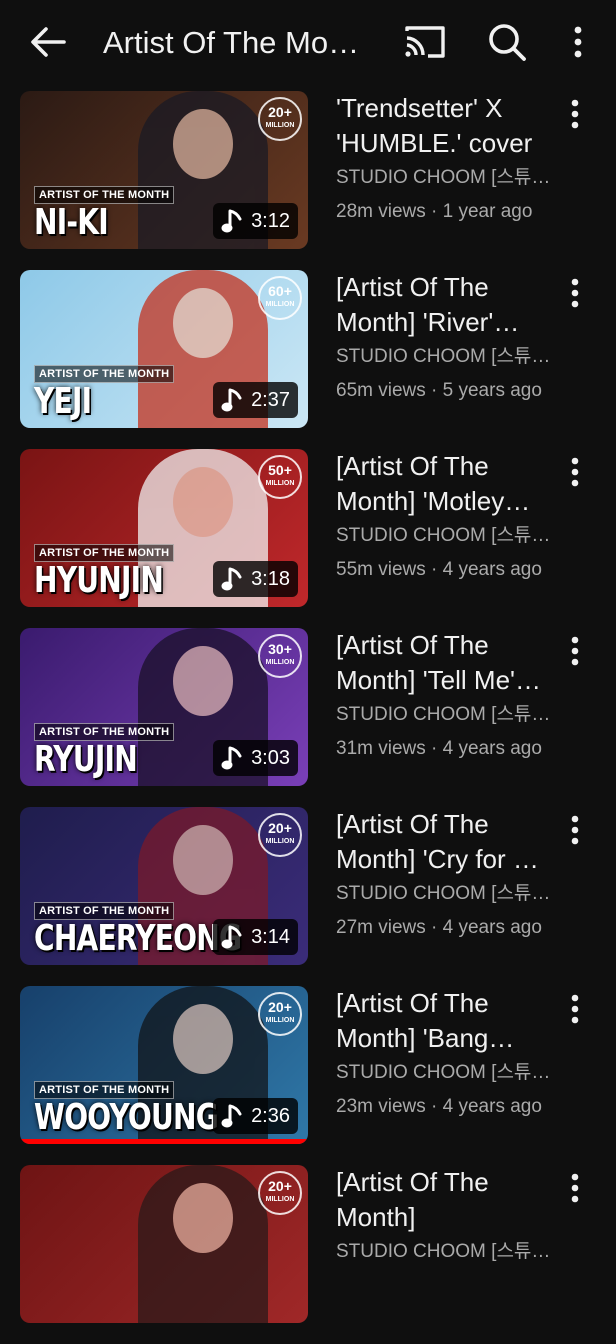 This screenshot has height=1344, width=616. I want to click on search-icon, so click(507, 42).